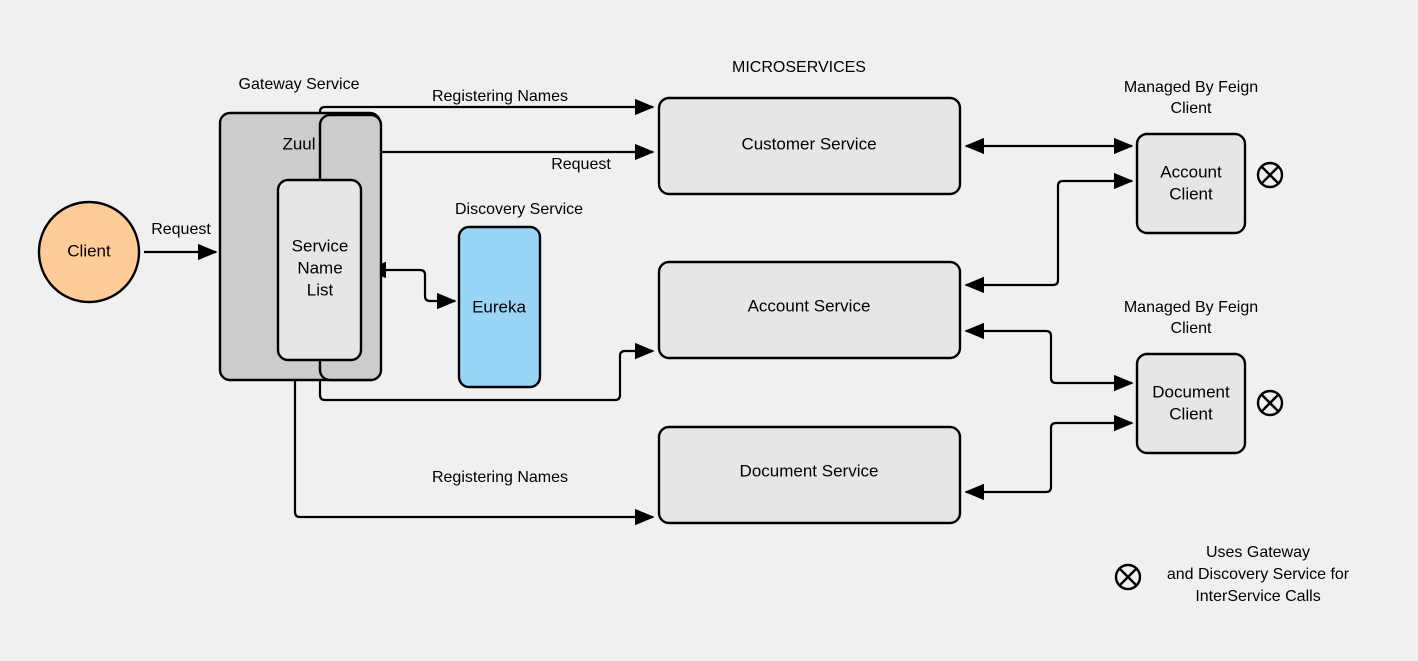  What do you see at coordinates (581, 164) in the screenshot?
I see `edge-label-request-customer: Request` at bounding box center [581, 164].